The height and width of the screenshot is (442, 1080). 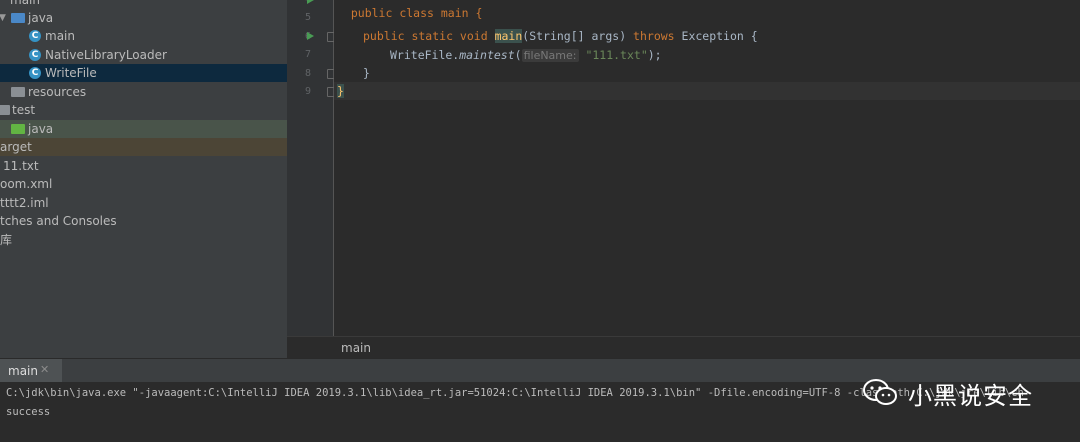 What do you see at coordinates (311, 168) in the screenshot?
I see `editor-gutter: 4 5 6 7 8 9` at bounding box center [311, 168].